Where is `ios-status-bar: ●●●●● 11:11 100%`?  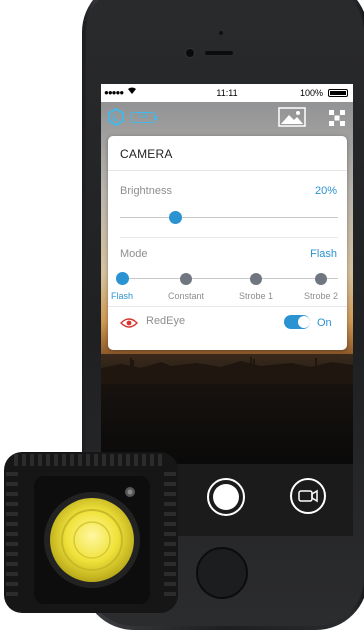
ios-status-bar: ●●●●● 11:11 100% is located at coordinates (227, 93).